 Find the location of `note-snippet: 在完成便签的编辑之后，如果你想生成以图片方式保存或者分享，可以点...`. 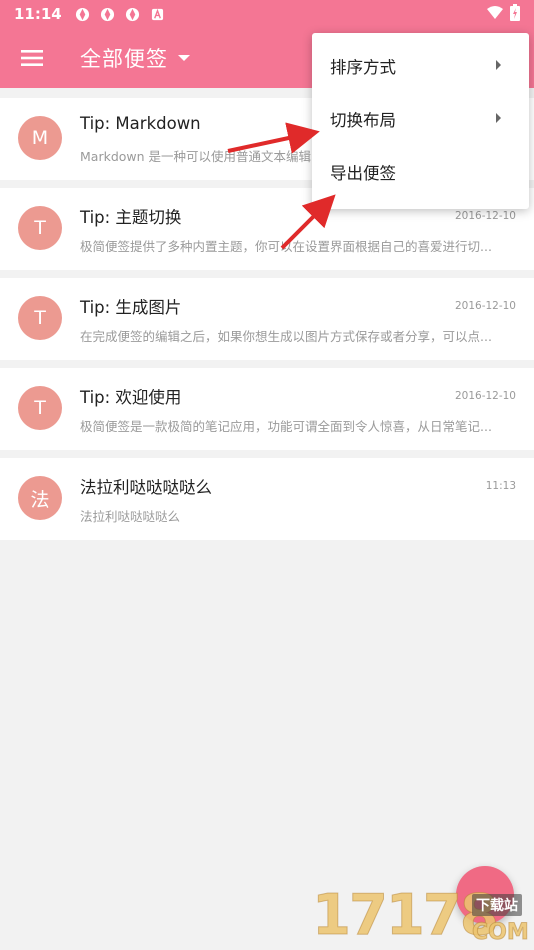

note-snippet: 在完成便签的编辑之后，如果你想生成以图片方式保存或者分享，可以点... is located at coordinates (286, 336).